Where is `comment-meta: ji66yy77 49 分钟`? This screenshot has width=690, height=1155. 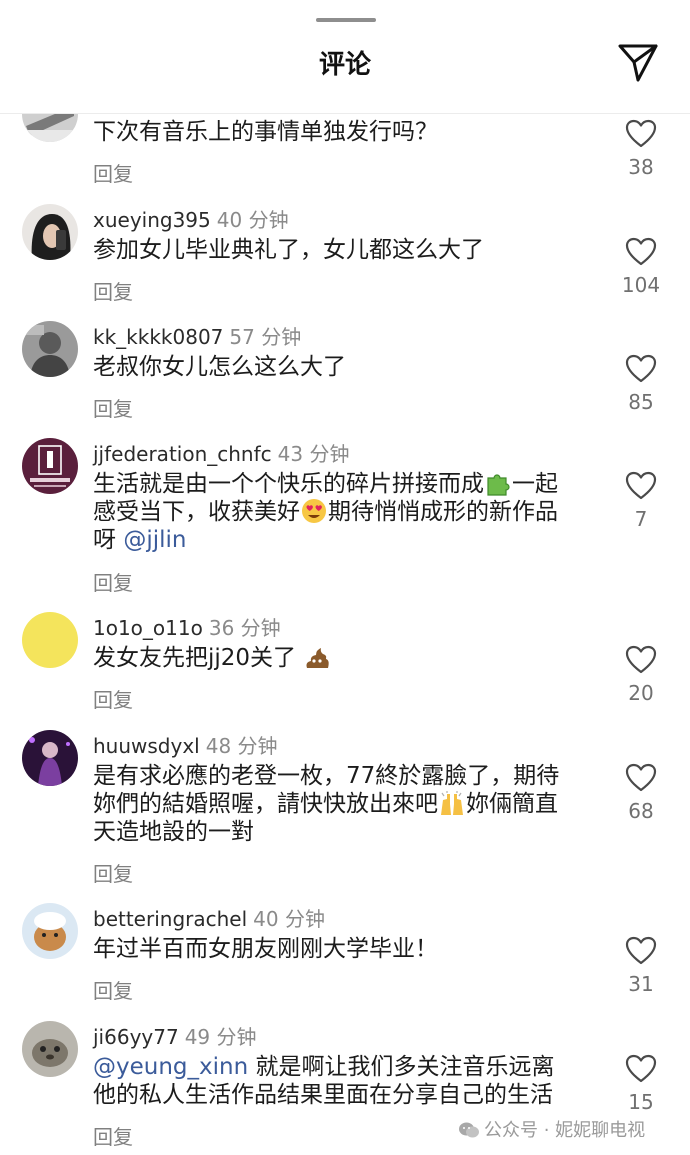
comment-meta: ji66yy77 49 分钟 is located at coordinates (175, 1035).